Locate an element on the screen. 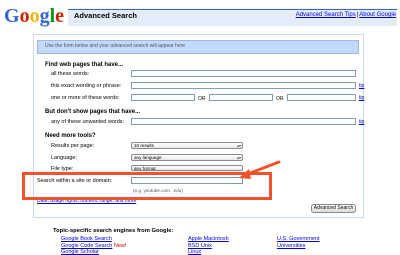 This screenshot has height=255, width=400. unwanted-words-tip-link: tip is located at coordinates (361, 122).